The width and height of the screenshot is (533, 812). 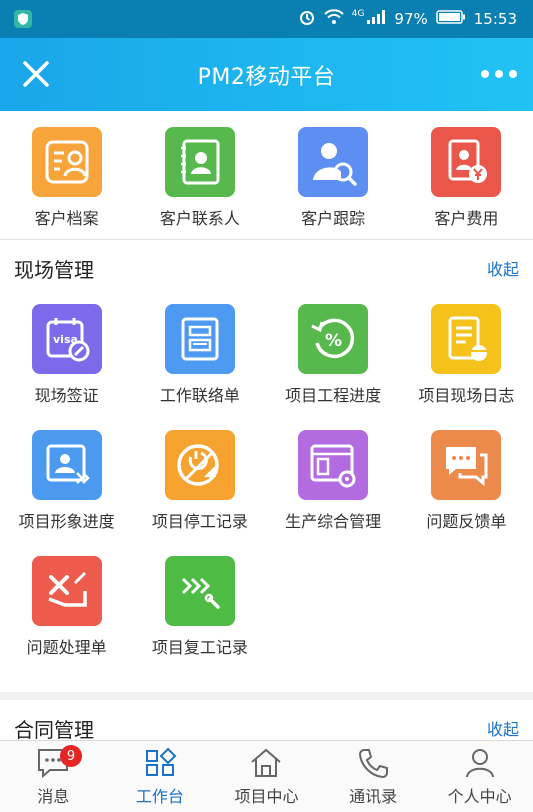 What do you see at coordinates (199, 339) in the screenshot?
I see `contact-sheet-icon` at bounding box center [199, 339].